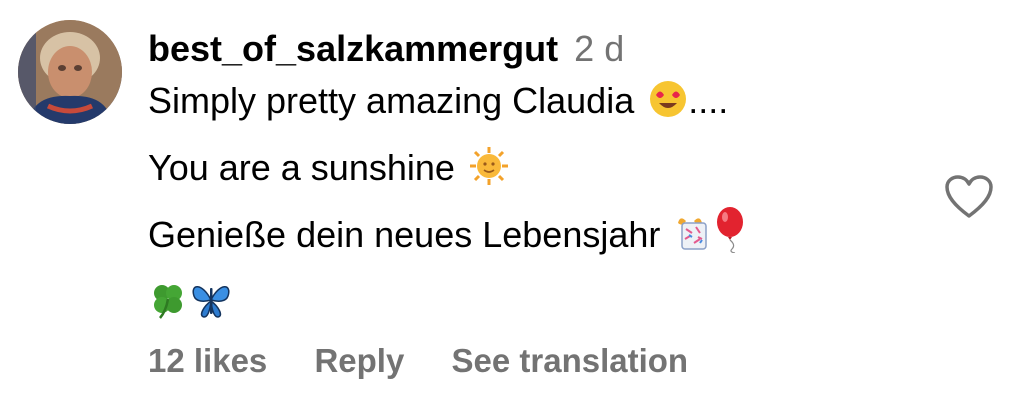 The image size is (1024, 415). Describe the element at coordinates (168, 307) in the screenshot. I see `four-leaf-clover-emoji` at that location.